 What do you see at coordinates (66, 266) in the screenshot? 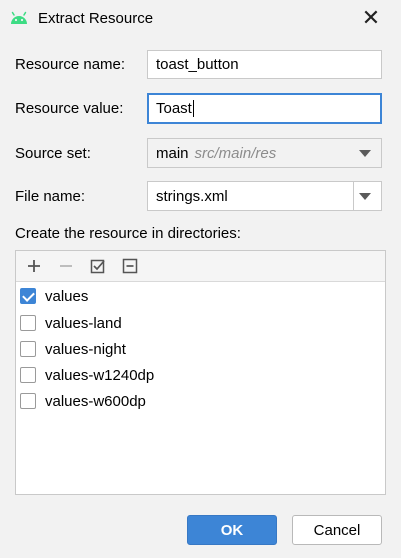
I see `remove-icon` at bounding box center [66, 266].